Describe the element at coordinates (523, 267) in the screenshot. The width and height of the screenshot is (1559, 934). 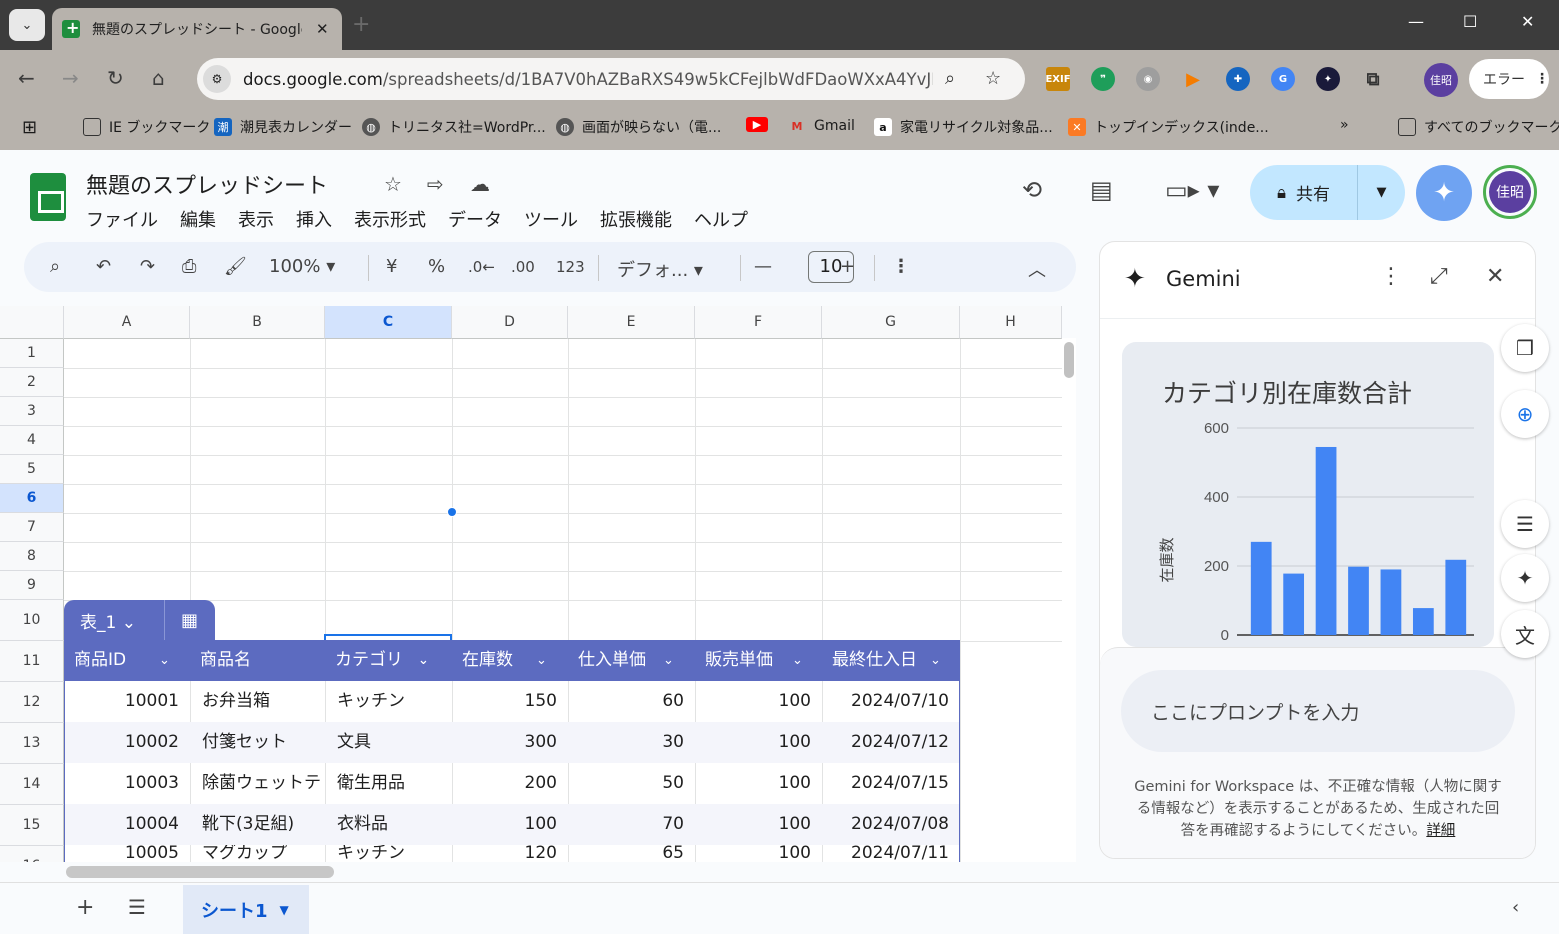
I see `increase-decimal-button: .00` at that location.